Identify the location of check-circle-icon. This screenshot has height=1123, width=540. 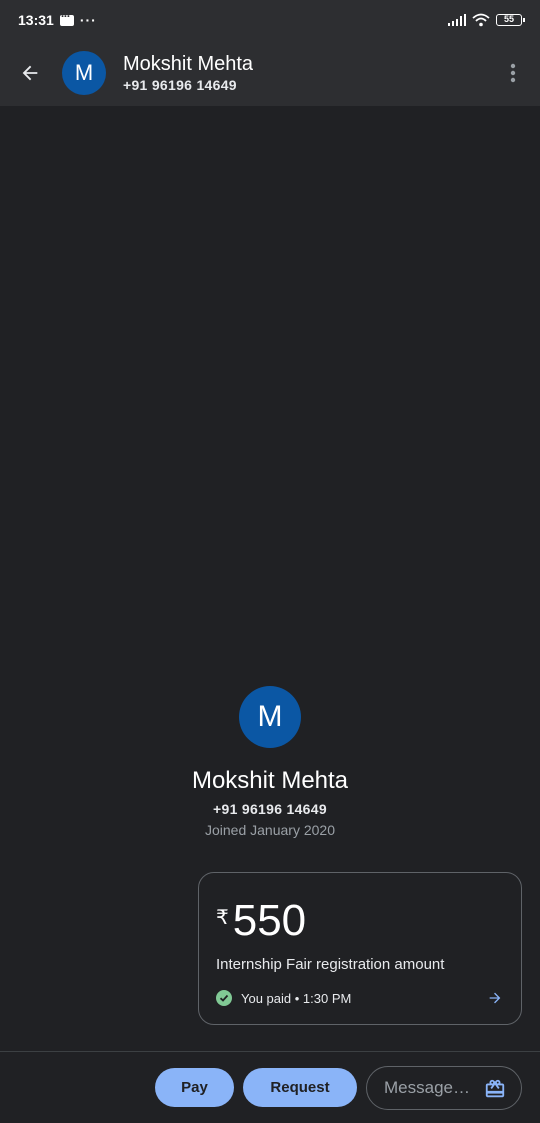
(224, 998).